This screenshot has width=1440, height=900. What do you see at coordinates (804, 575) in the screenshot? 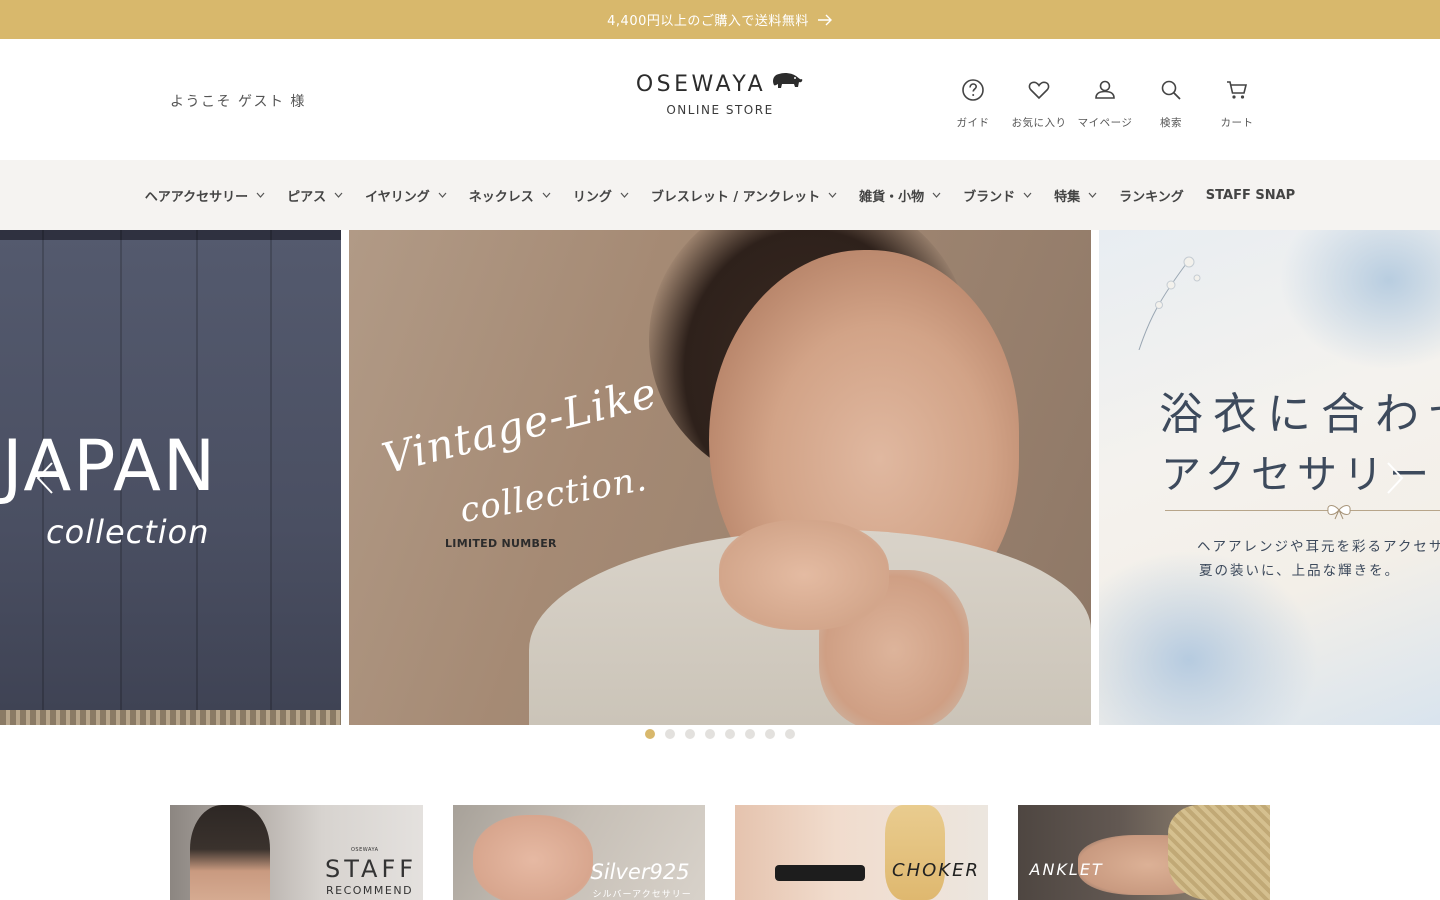
I see `model-hand` at bounding box center [804, 575].